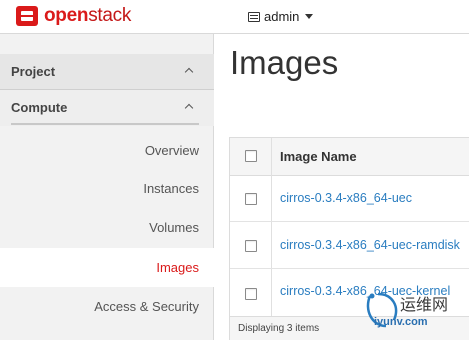  I want to click on sidebar-item-instances: Instances, so click(107, 188).